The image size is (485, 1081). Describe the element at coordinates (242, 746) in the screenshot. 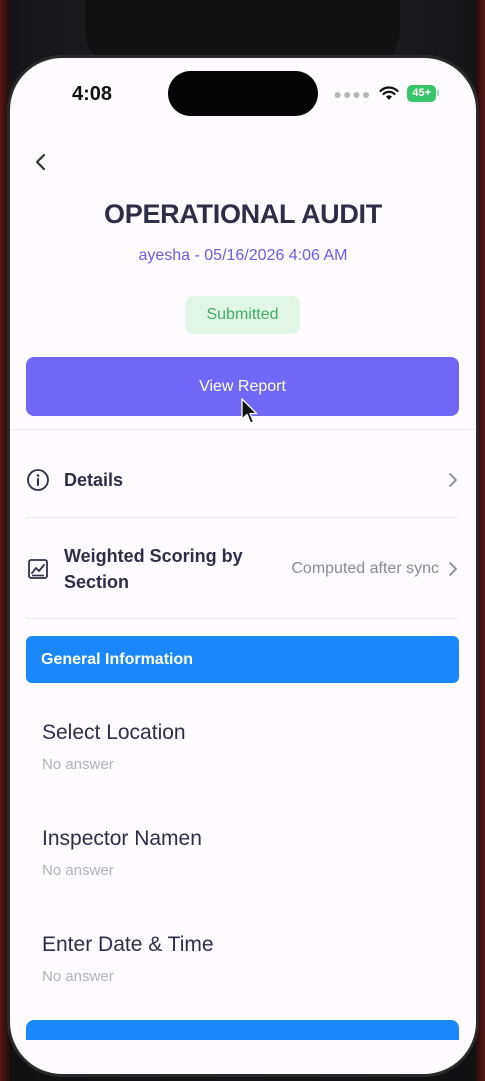

I see `question-select-location: Select Location No answer` at that location.